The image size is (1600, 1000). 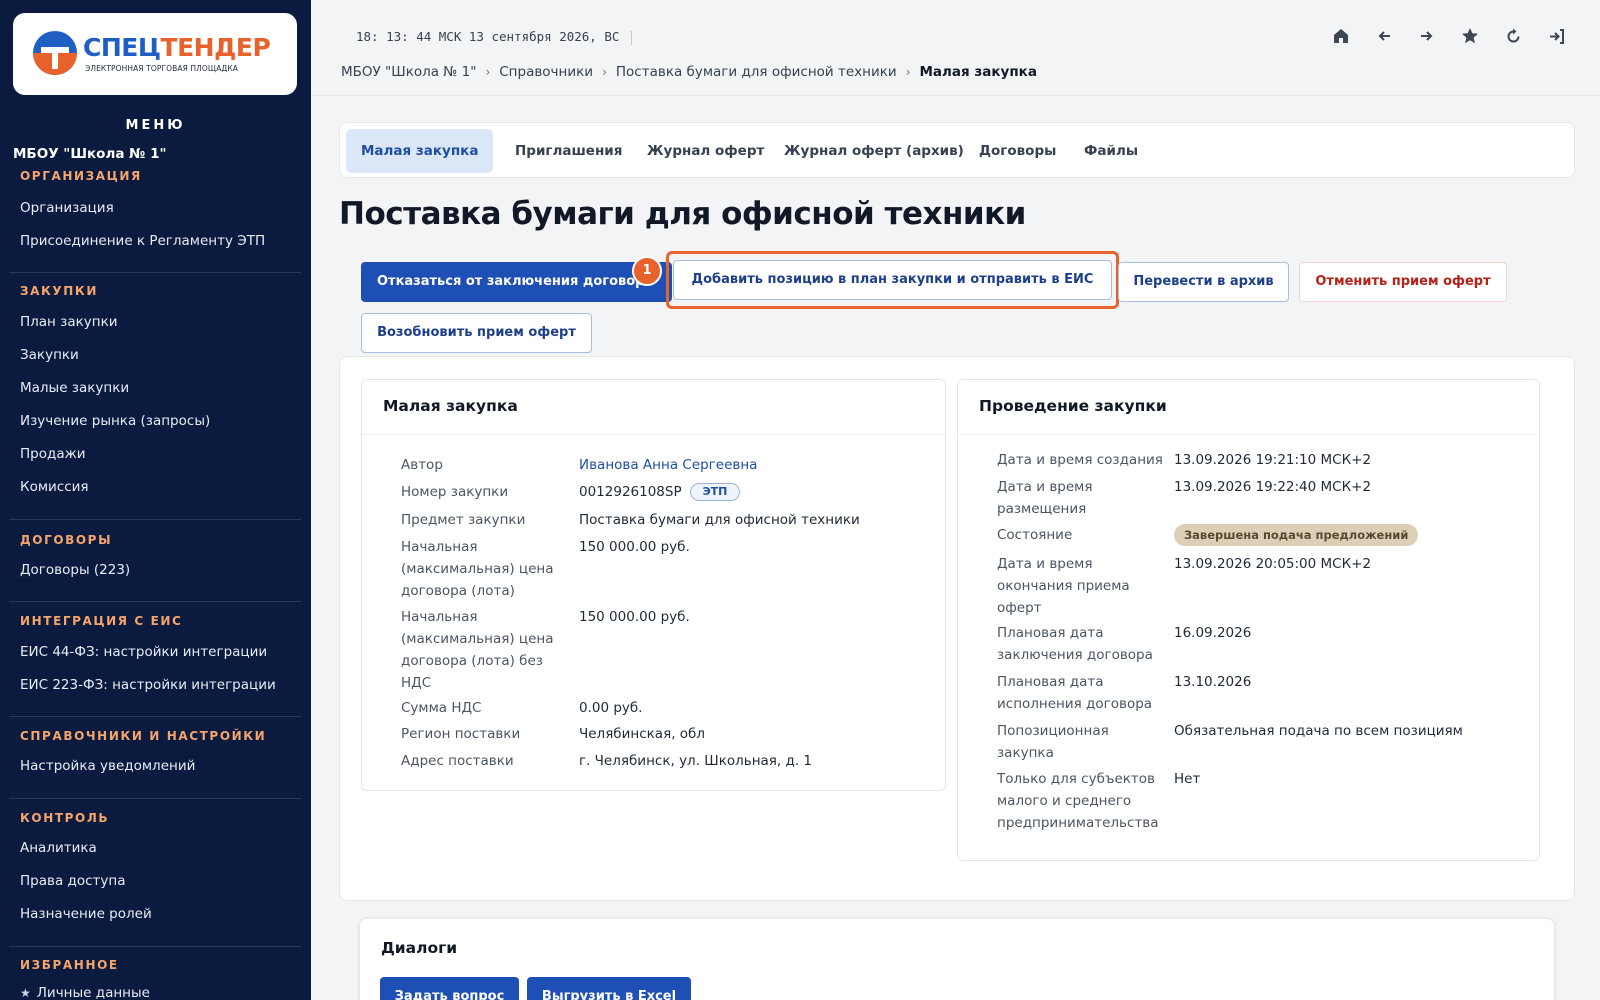 I want to click on breadcrumb-directories: Справочники, so click(x=546, y=72).